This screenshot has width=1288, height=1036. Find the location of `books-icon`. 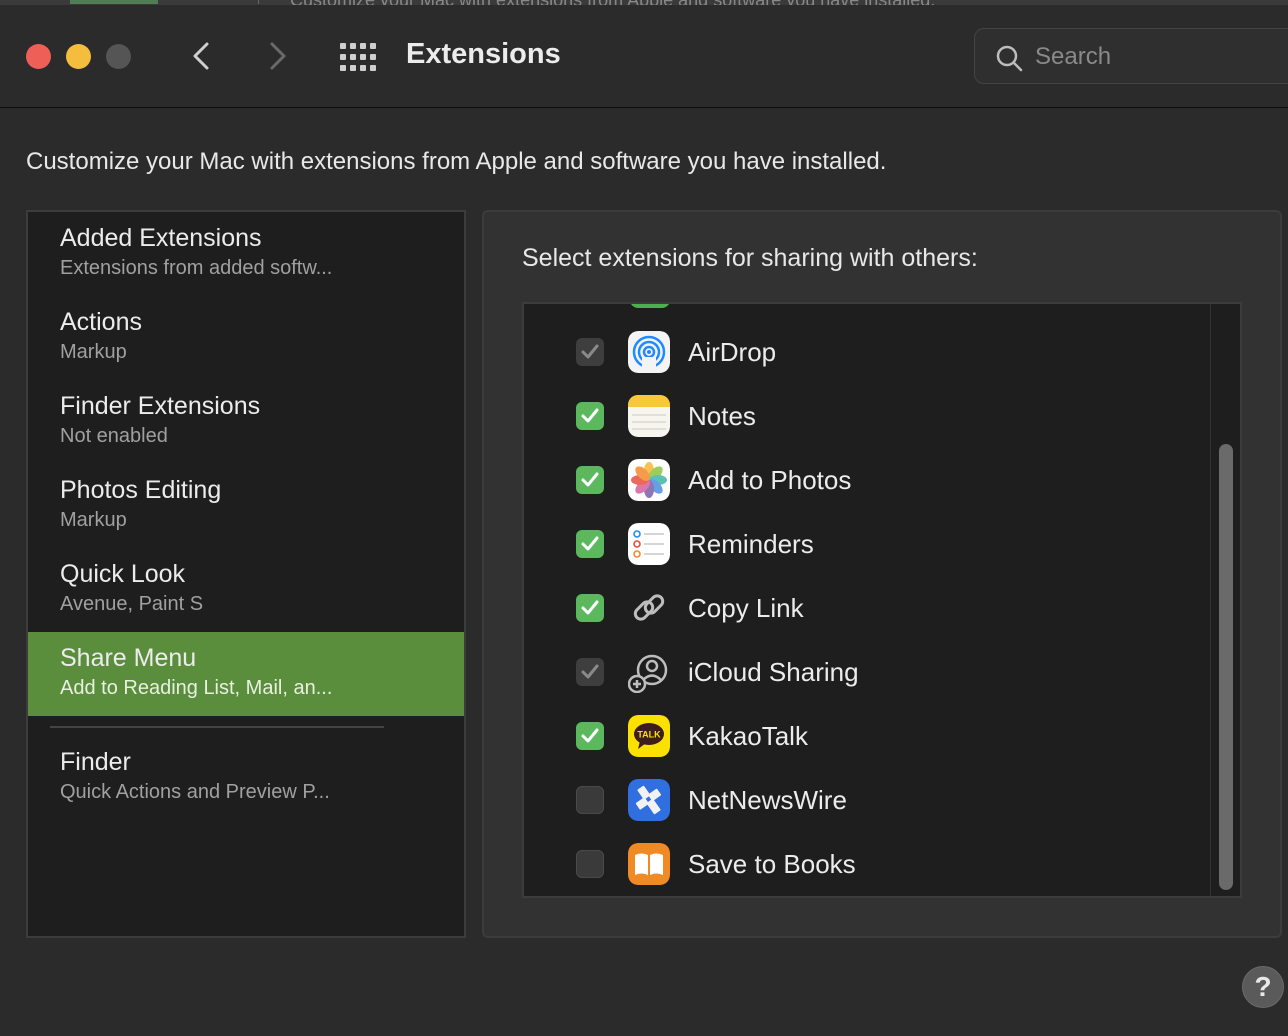

books-icon is located at coordinates (649, 864).